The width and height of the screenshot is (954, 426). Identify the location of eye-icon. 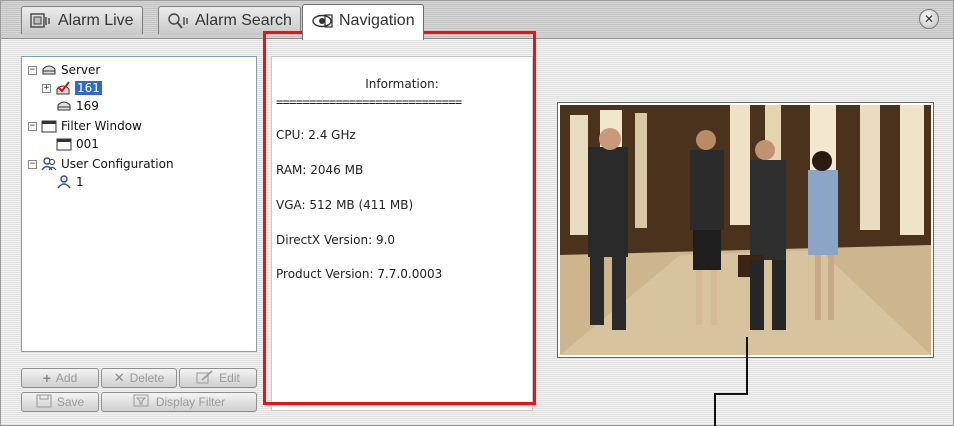
(322, 21).